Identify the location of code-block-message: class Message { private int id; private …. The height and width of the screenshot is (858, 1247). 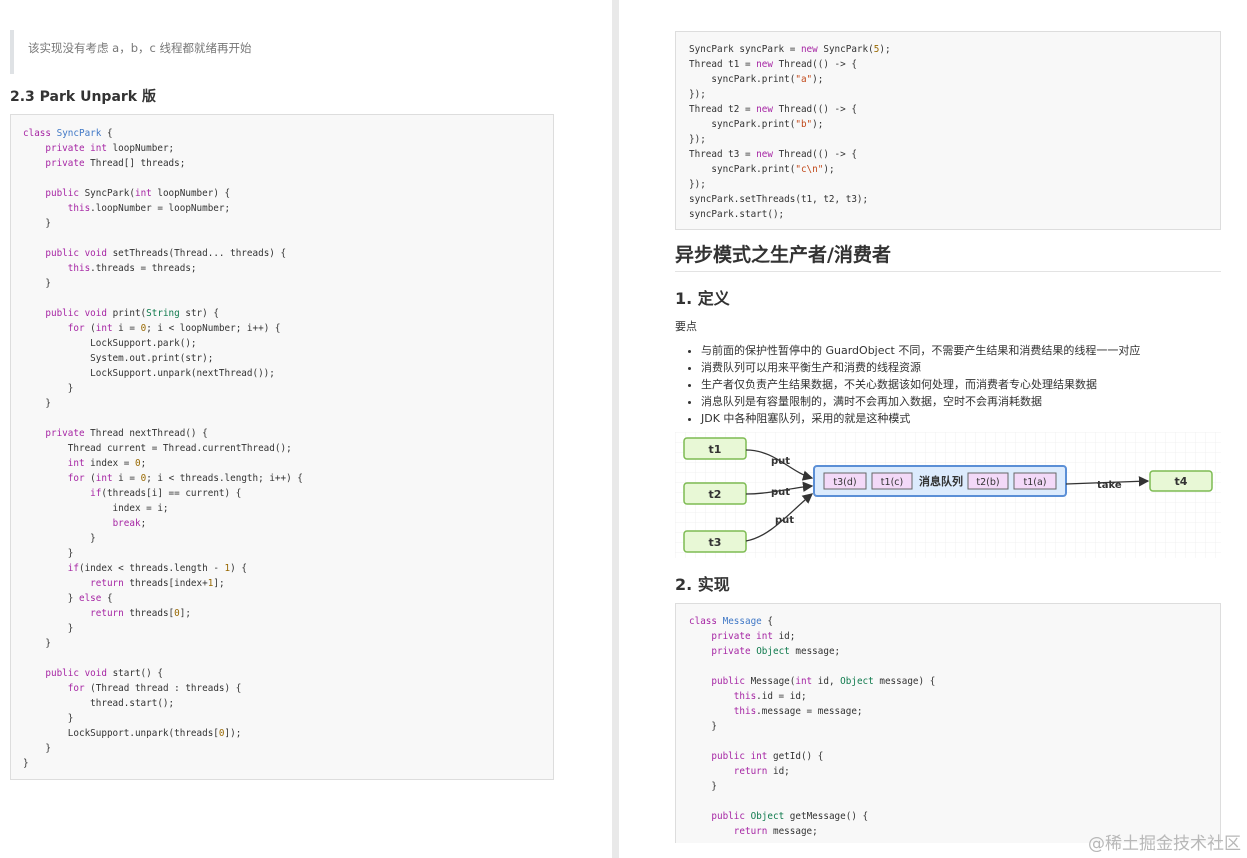
(948, 723).